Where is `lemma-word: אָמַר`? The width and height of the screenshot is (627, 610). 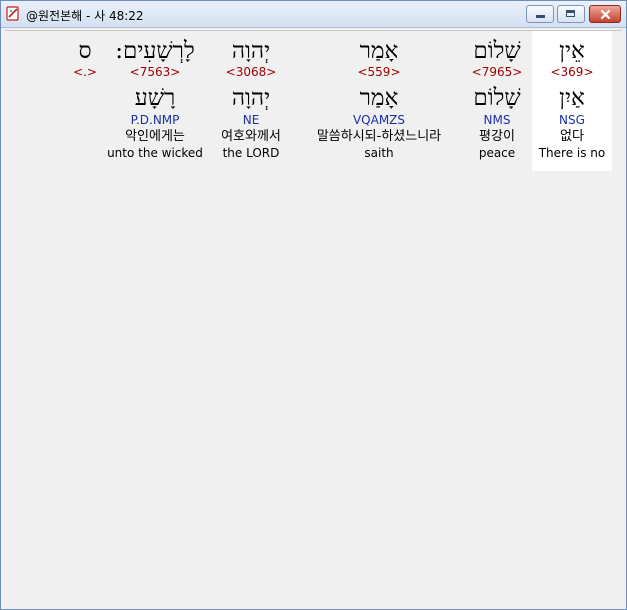
lemma-word: אָמַר is located at coordinates (379, 98).